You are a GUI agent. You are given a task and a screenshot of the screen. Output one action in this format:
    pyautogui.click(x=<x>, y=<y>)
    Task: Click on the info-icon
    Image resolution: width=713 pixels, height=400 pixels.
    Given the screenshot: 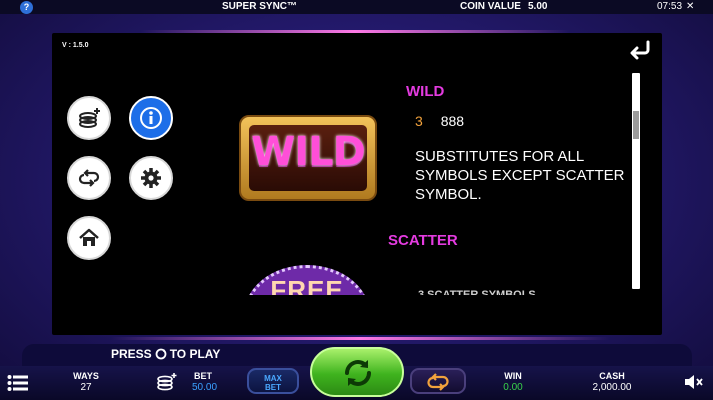 What is the action you would take?
    pyautogui.click(x=151, y=118)
    